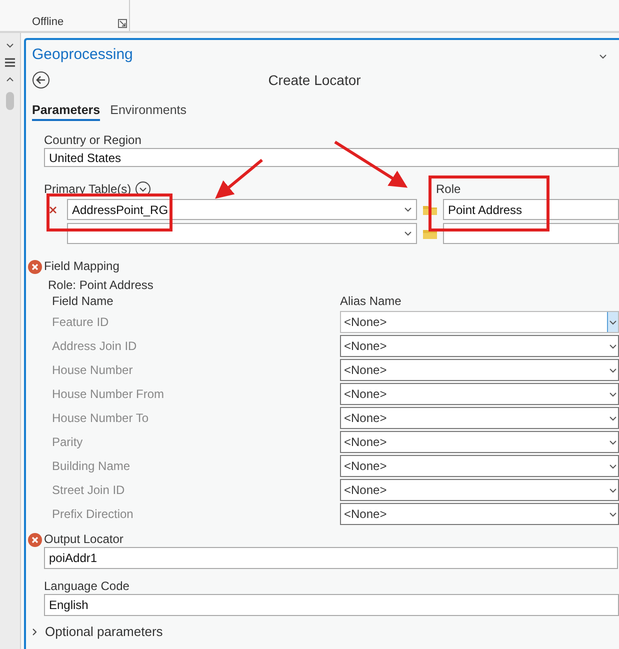  What do you see at coordinates (92, 370) in the screenshot?
I see `field-name: House Number` at bounding box center [92, 370].